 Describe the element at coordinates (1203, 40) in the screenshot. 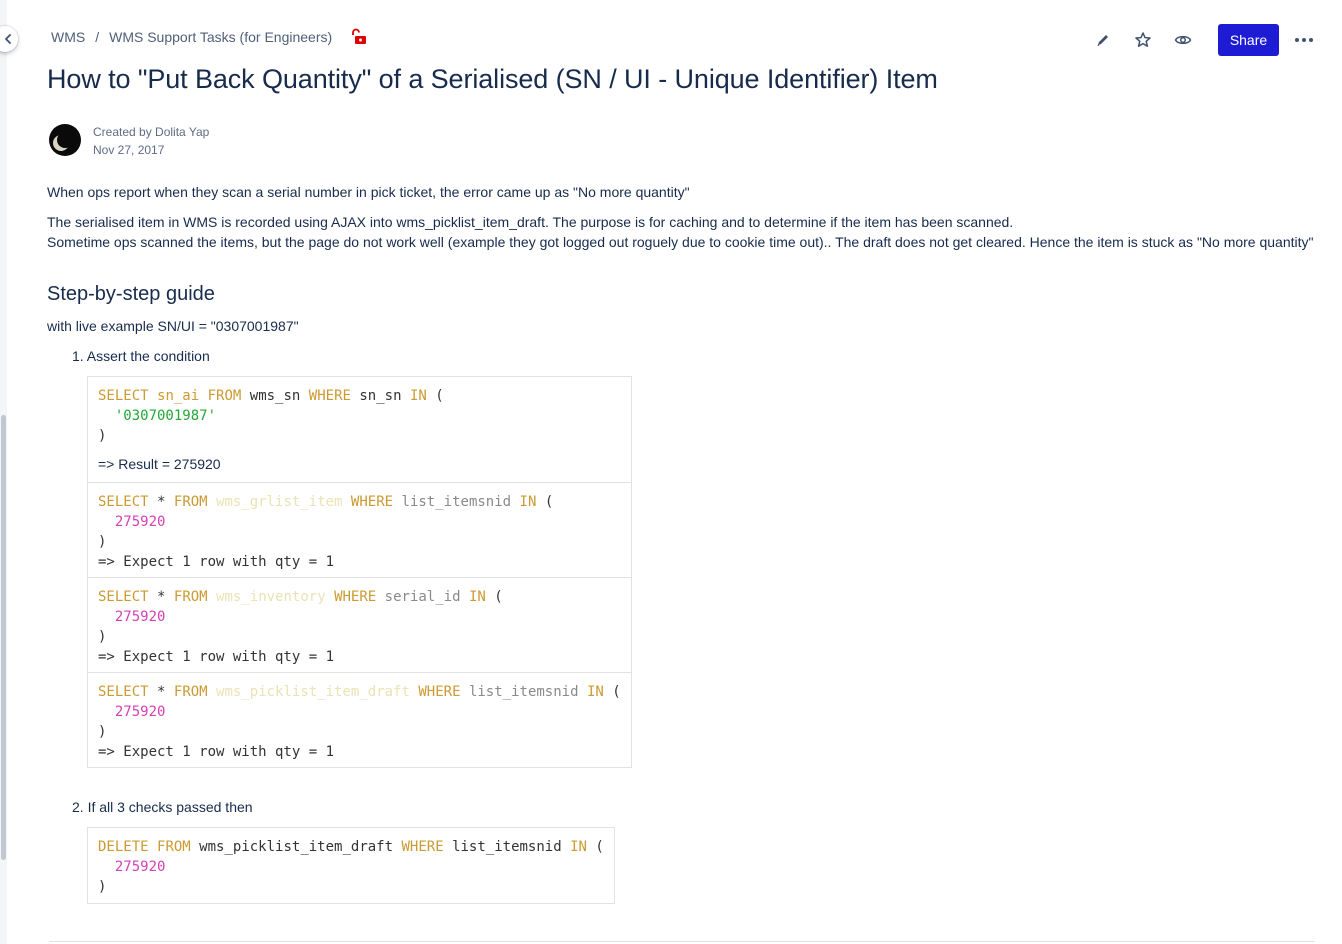

I see `page-actions: Share` at that location.